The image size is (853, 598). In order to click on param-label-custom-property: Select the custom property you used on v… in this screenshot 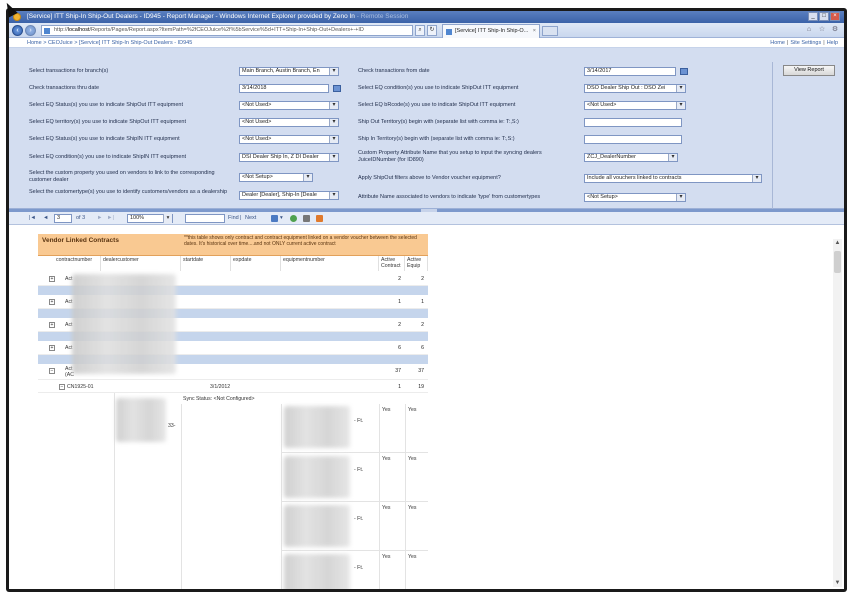, I will do `click(122, 176)`.